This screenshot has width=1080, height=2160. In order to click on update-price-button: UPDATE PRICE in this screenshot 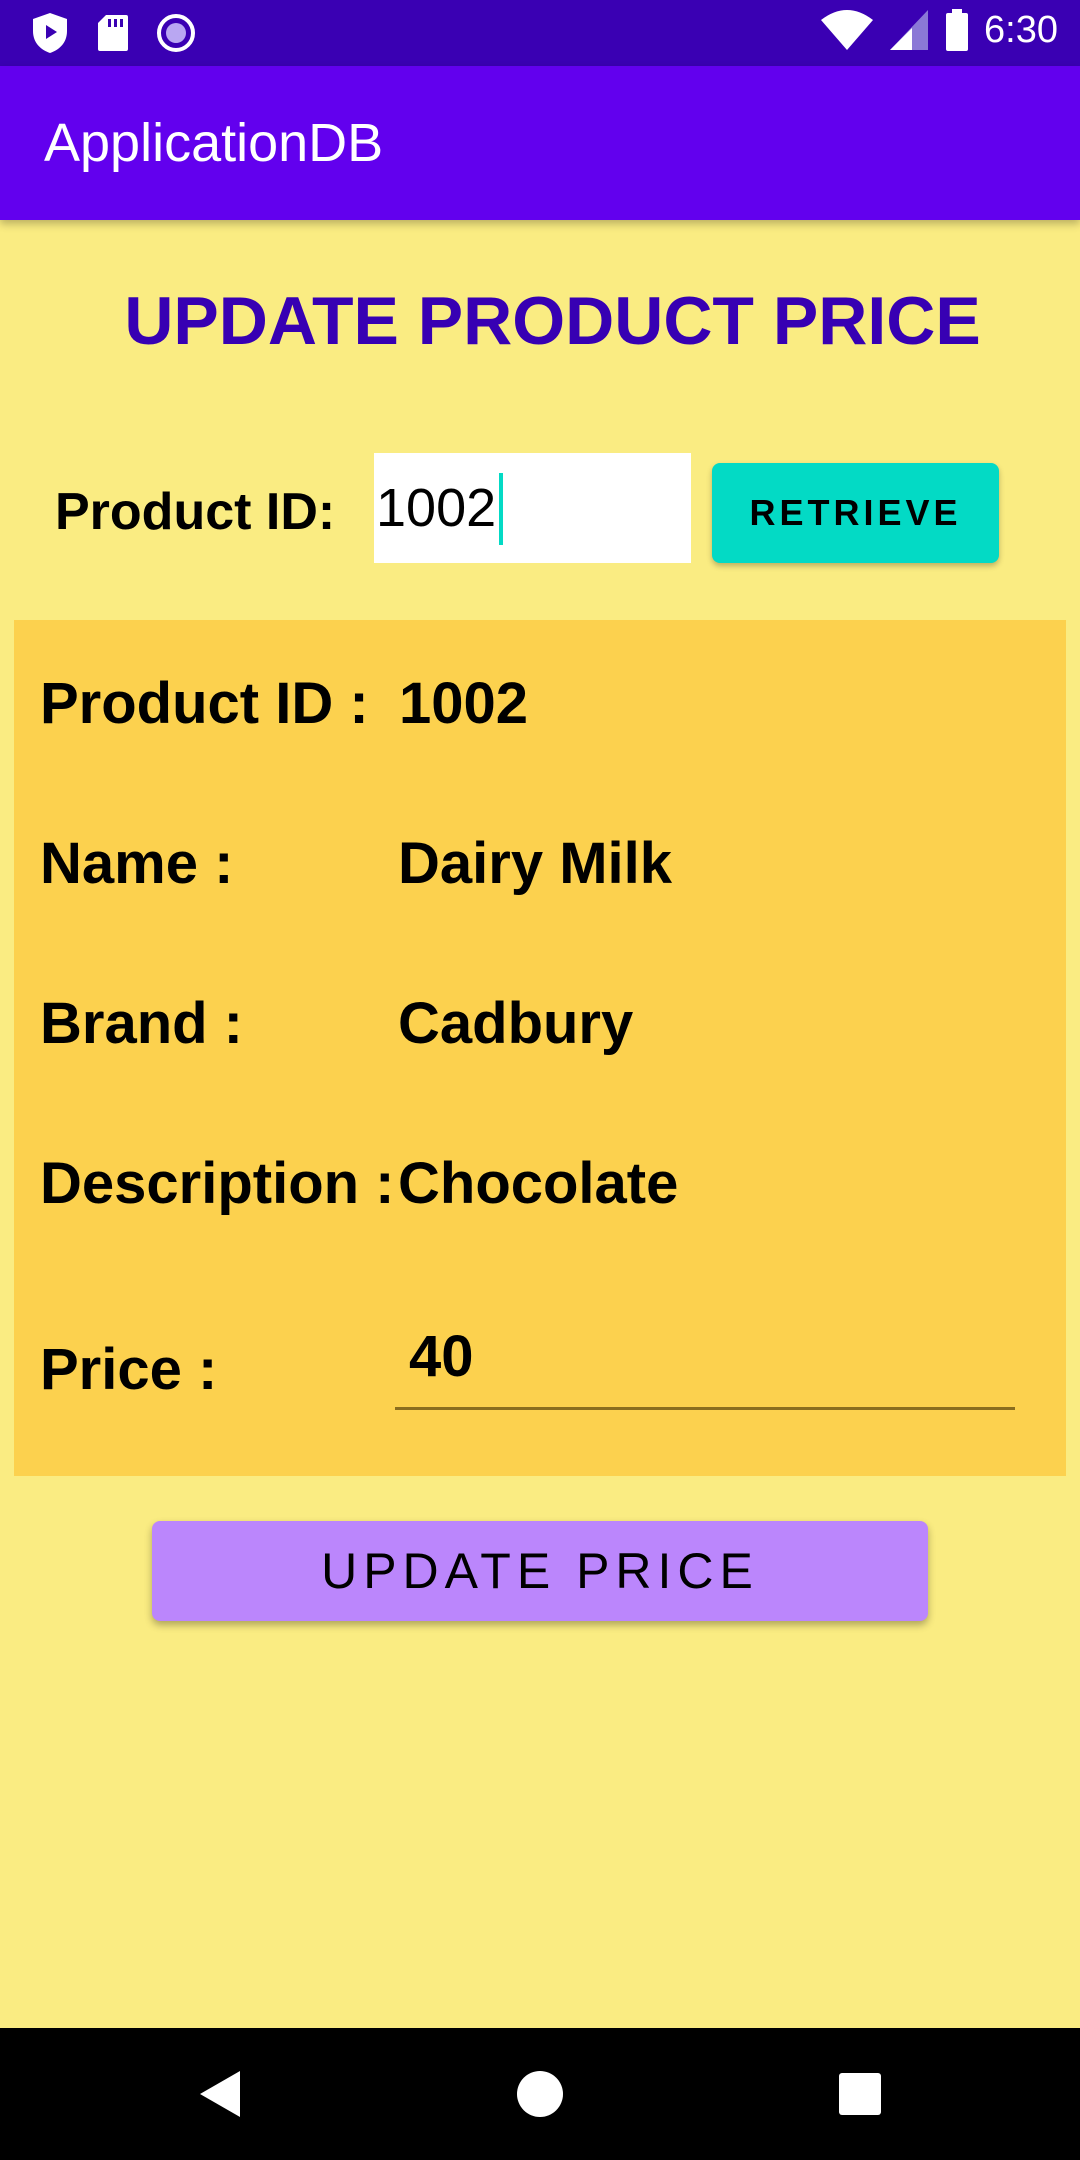, I will do `click(540, 1571)`.